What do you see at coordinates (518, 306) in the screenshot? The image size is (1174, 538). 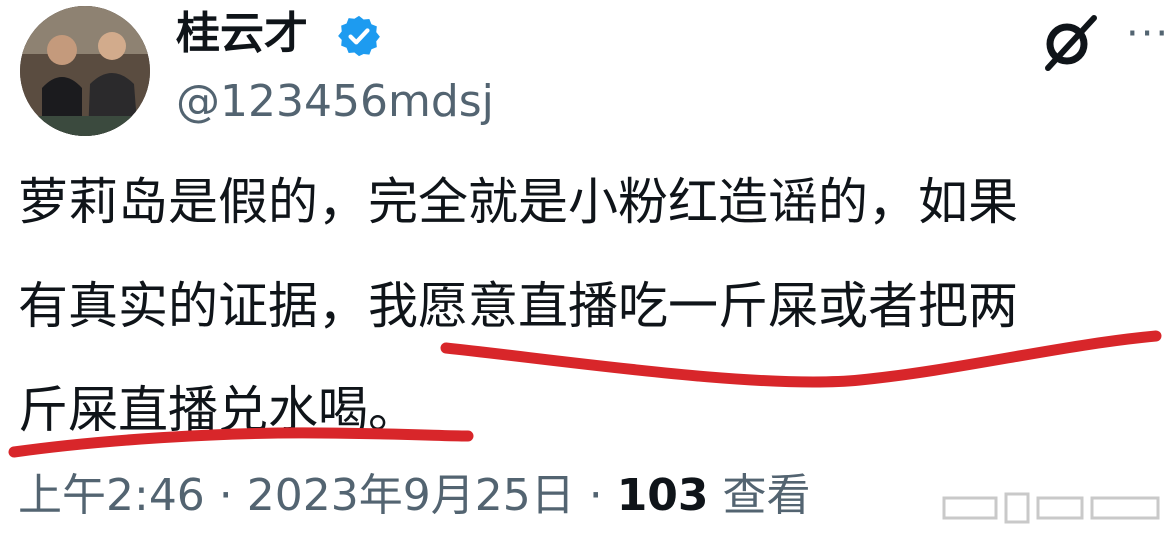 I see `tweet-text-line: 有真实的证据，我愿意直播吃一斤屎或者把两` at bounding box center [518, 306].